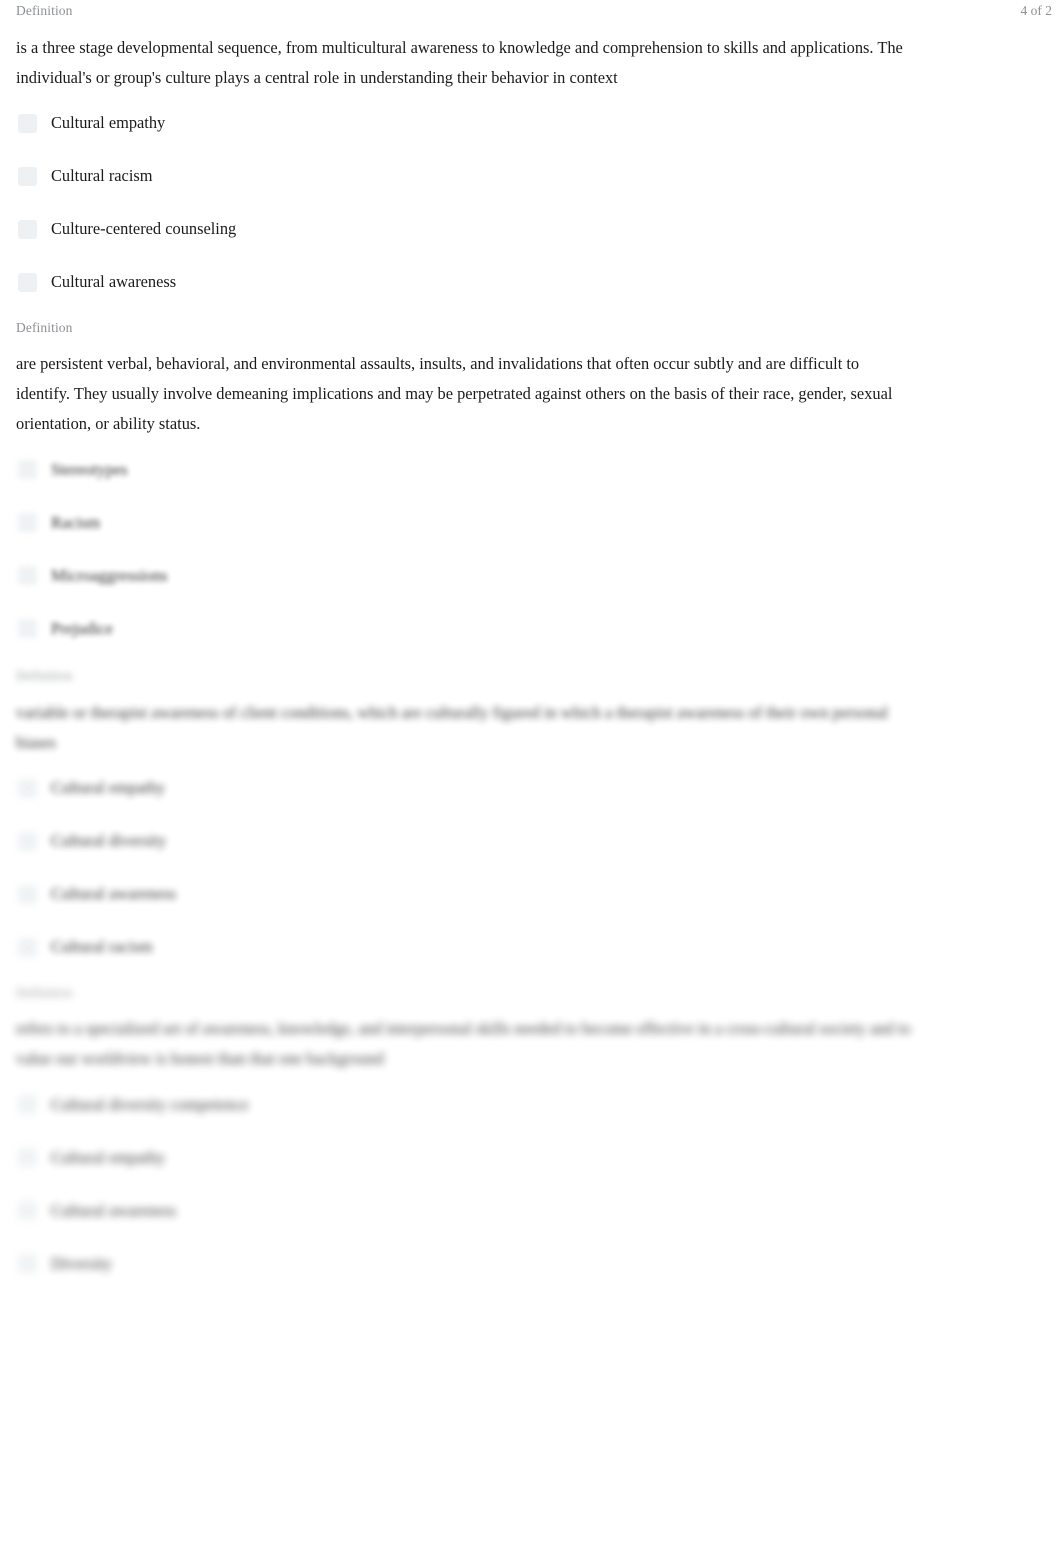 This screenshot has height=1565, width=1062. I want to click on answer-option: Diversity, so click(531, 1263).